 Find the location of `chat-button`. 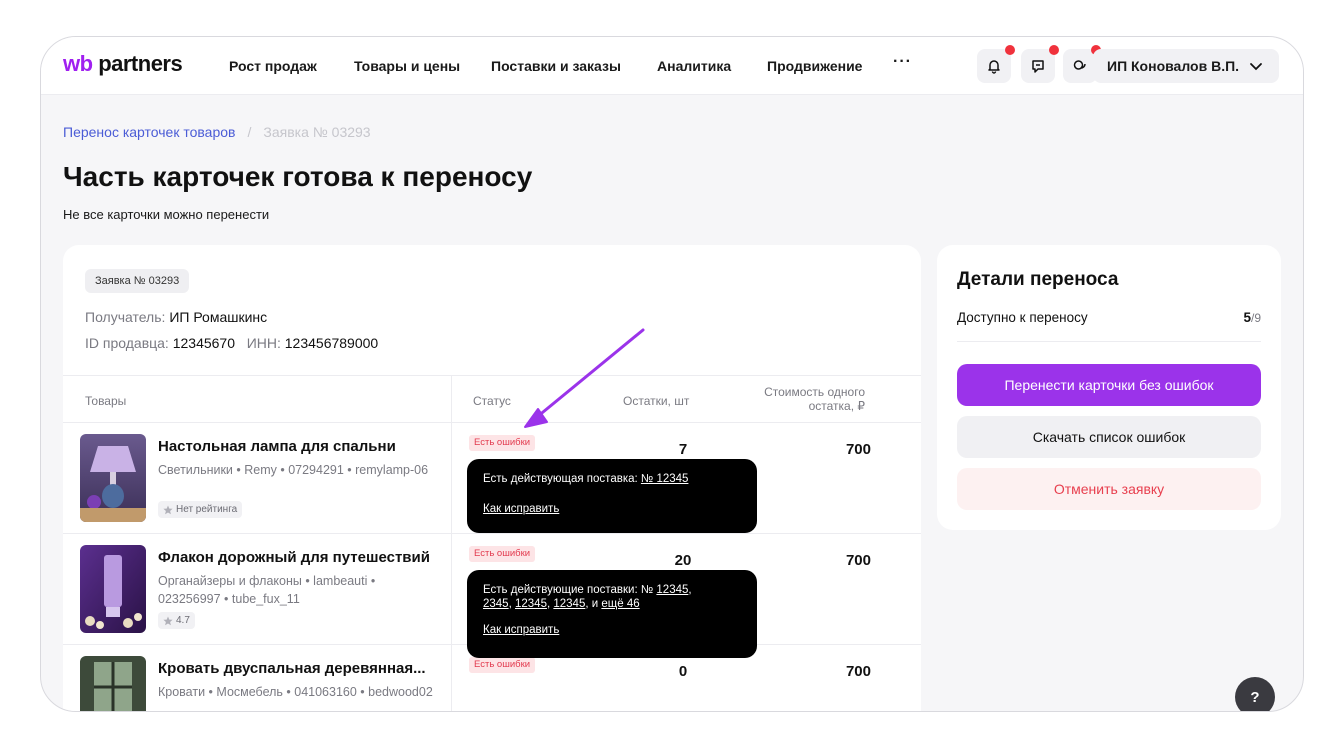

chat-button is located at coordinates (1082, 64).